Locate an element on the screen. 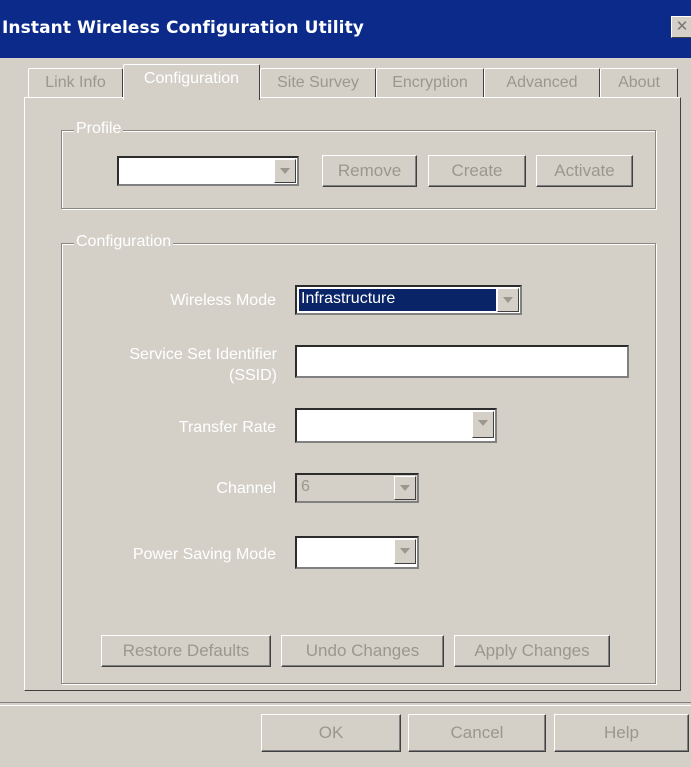 This screenshot has height=767, width=691. power-saving-mode-label: Power Saving Mode is located at coordinates (204, 554).